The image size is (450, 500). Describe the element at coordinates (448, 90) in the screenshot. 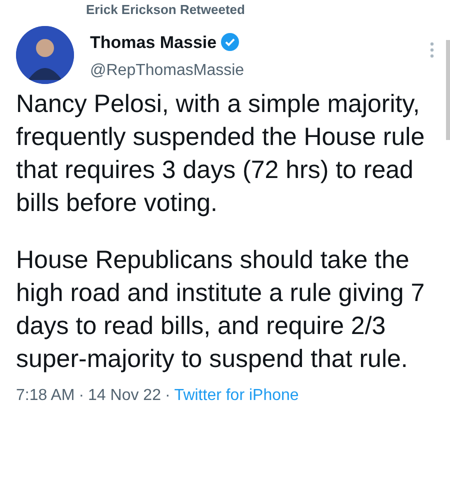

I see `scrollbar` at that location.